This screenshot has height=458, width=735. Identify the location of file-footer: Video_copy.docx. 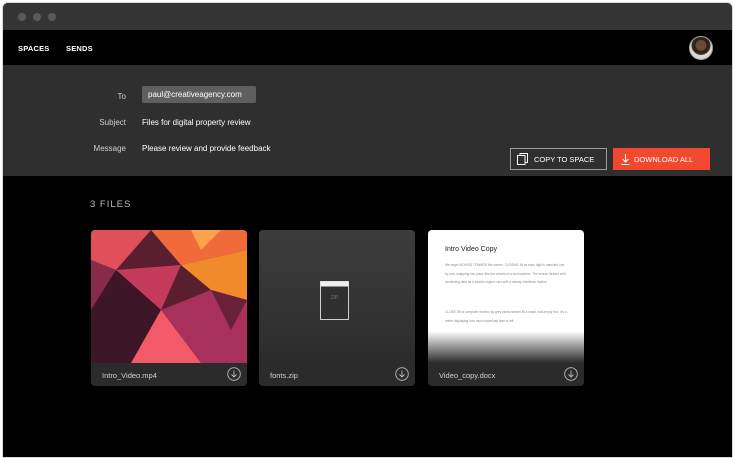
(506, 374).